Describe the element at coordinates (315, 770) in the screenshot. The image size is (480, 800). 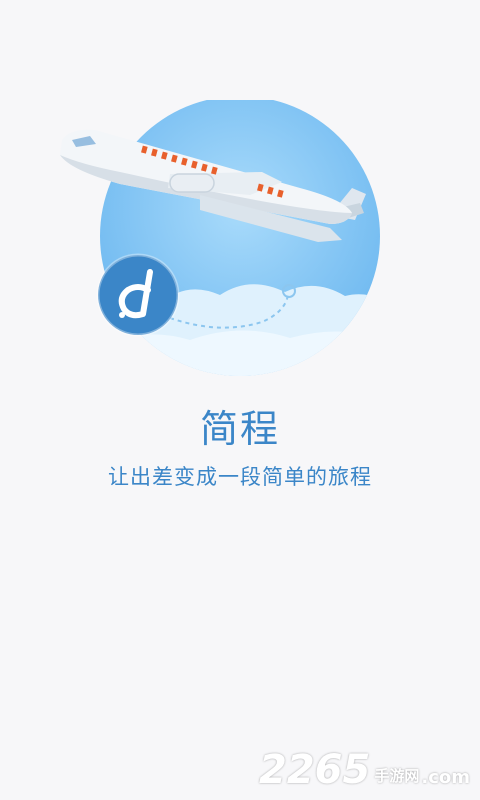
I see `watermark-number: 2265` at that location.